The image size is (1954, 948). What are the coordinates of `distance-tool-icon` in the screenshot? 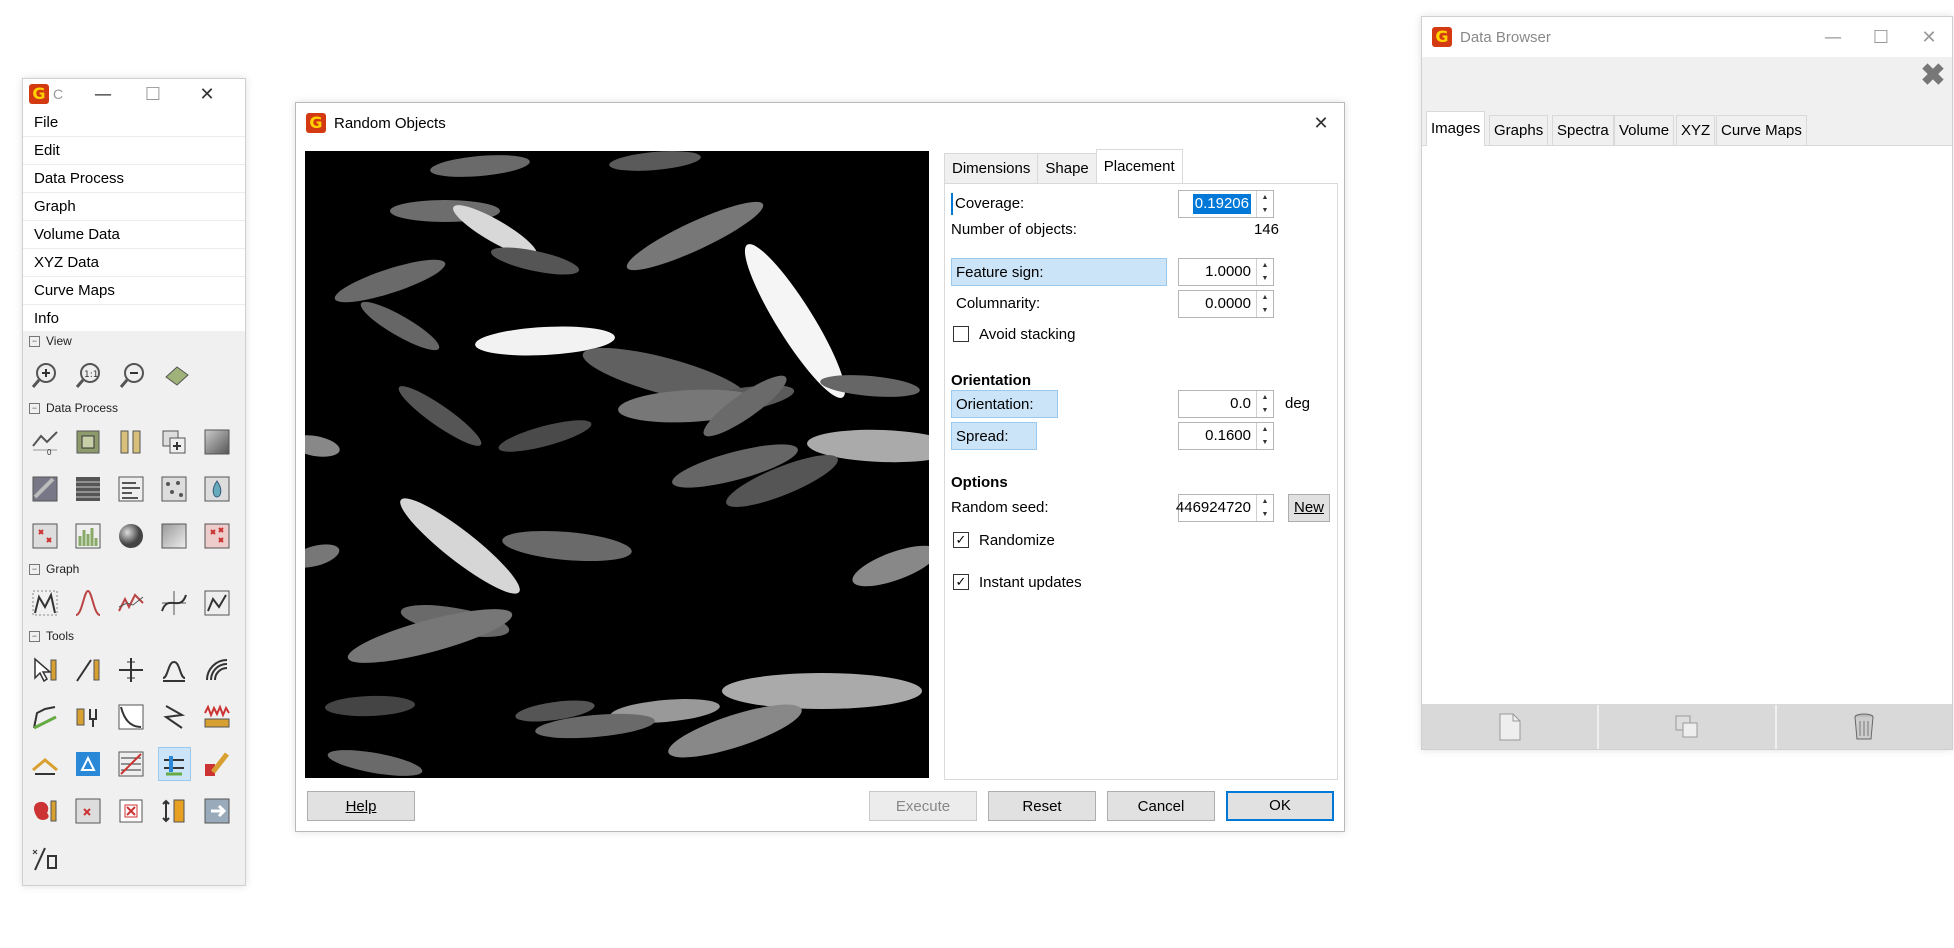 It's located at (130, 717).